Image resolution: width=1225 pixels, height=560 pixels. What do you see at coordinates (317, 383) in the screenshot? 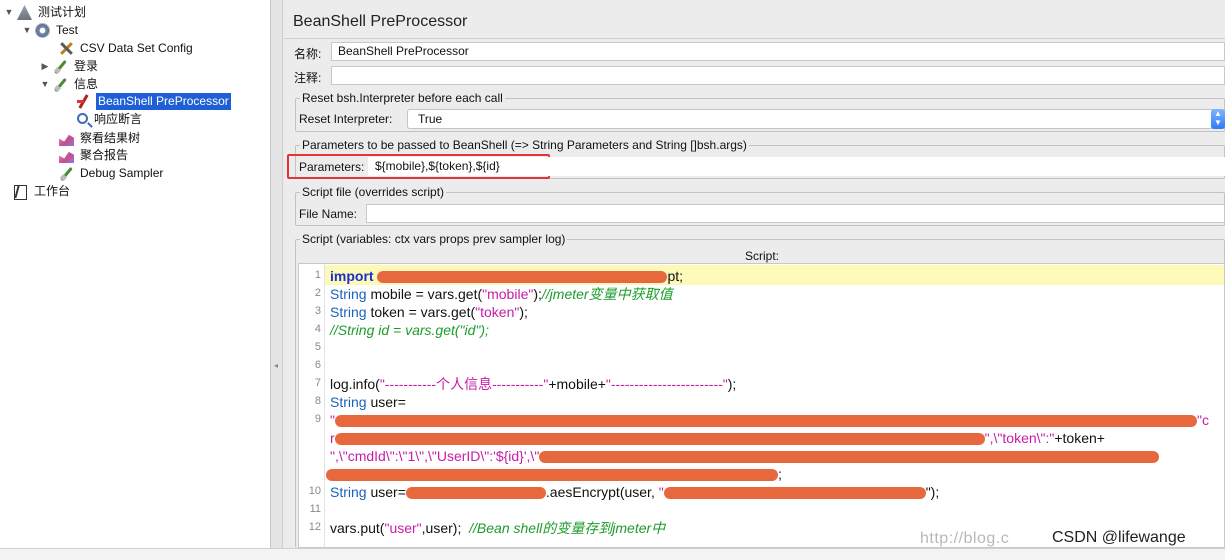
I see `line-number: 7` at bounding box center [317, 383].